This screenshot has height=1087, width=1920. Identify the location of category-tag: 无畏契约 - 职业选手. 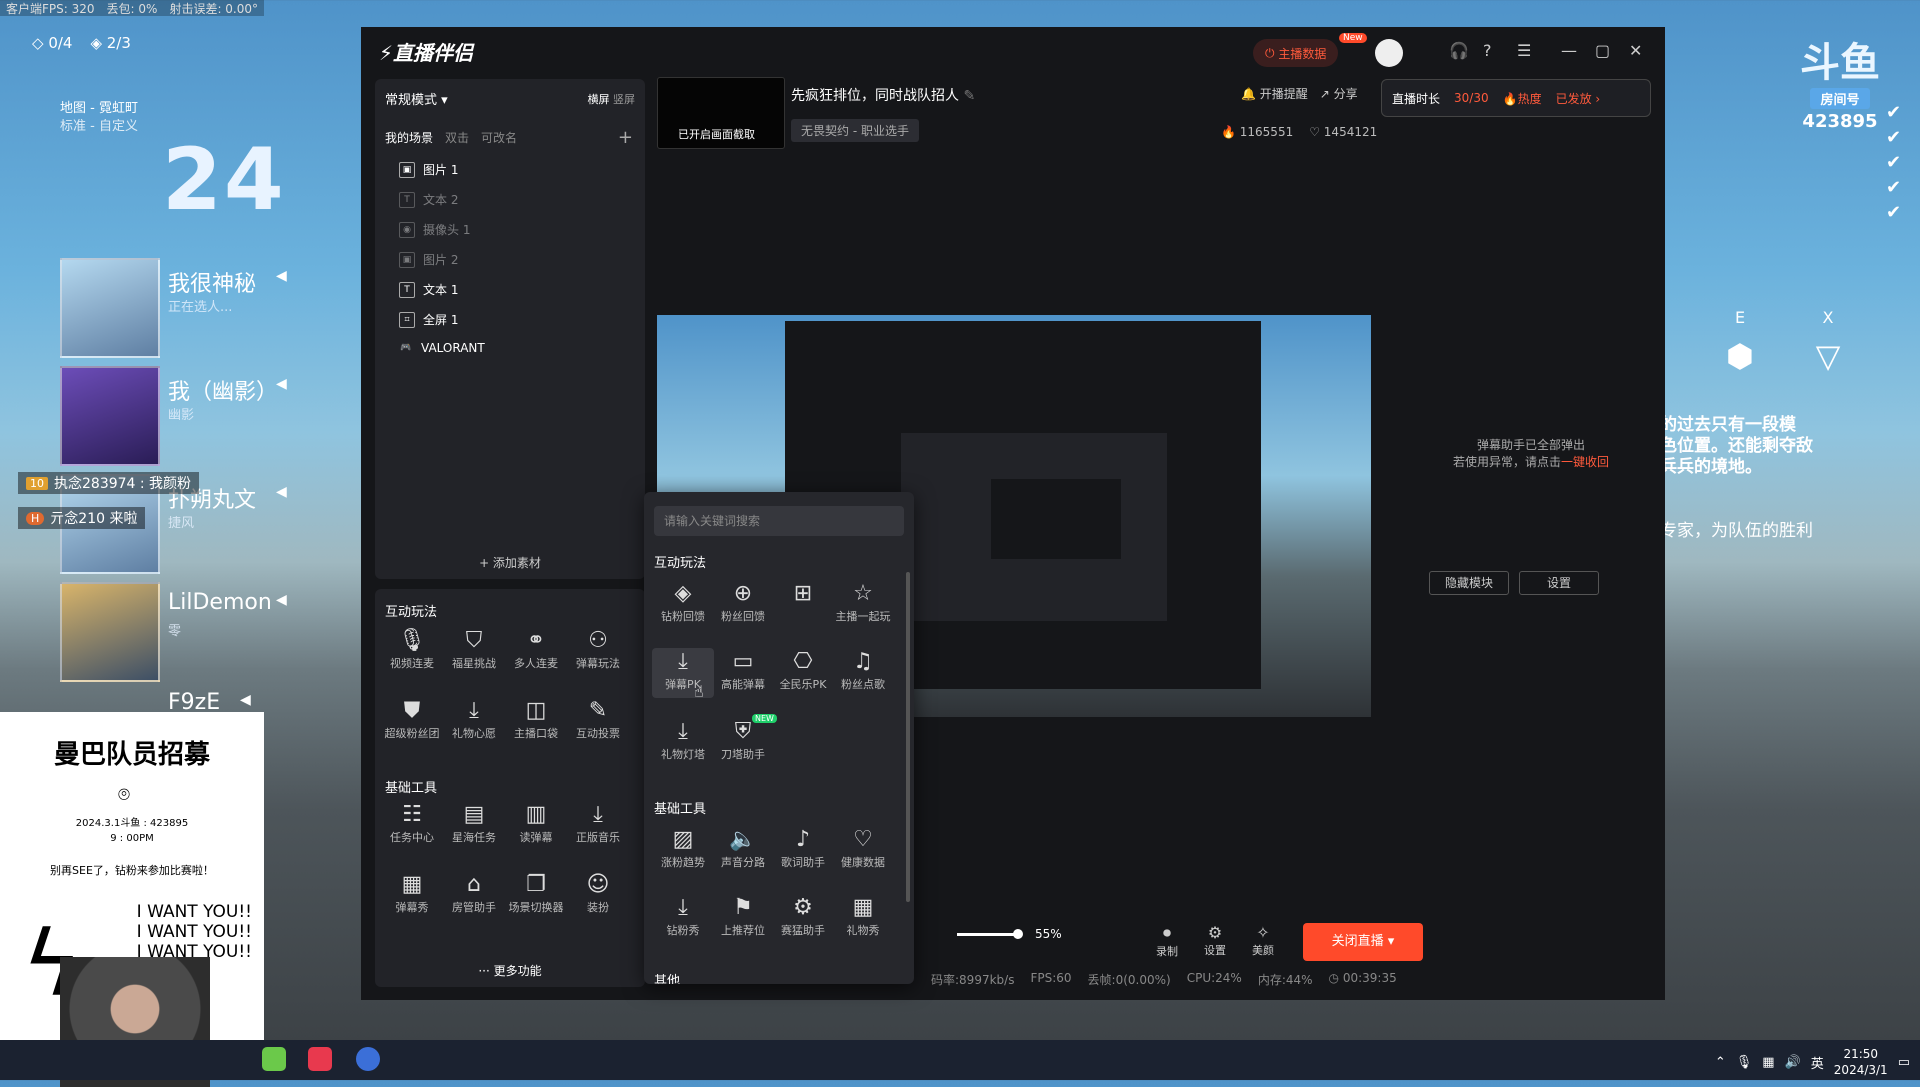
(855, 130).